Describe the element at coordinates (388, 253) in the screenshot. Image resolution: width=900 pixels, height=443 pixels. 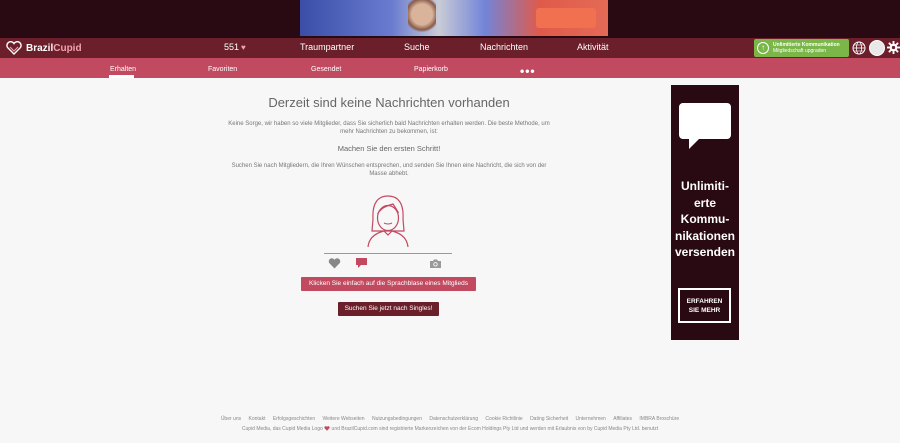
I see `illustration-divider` at that location.